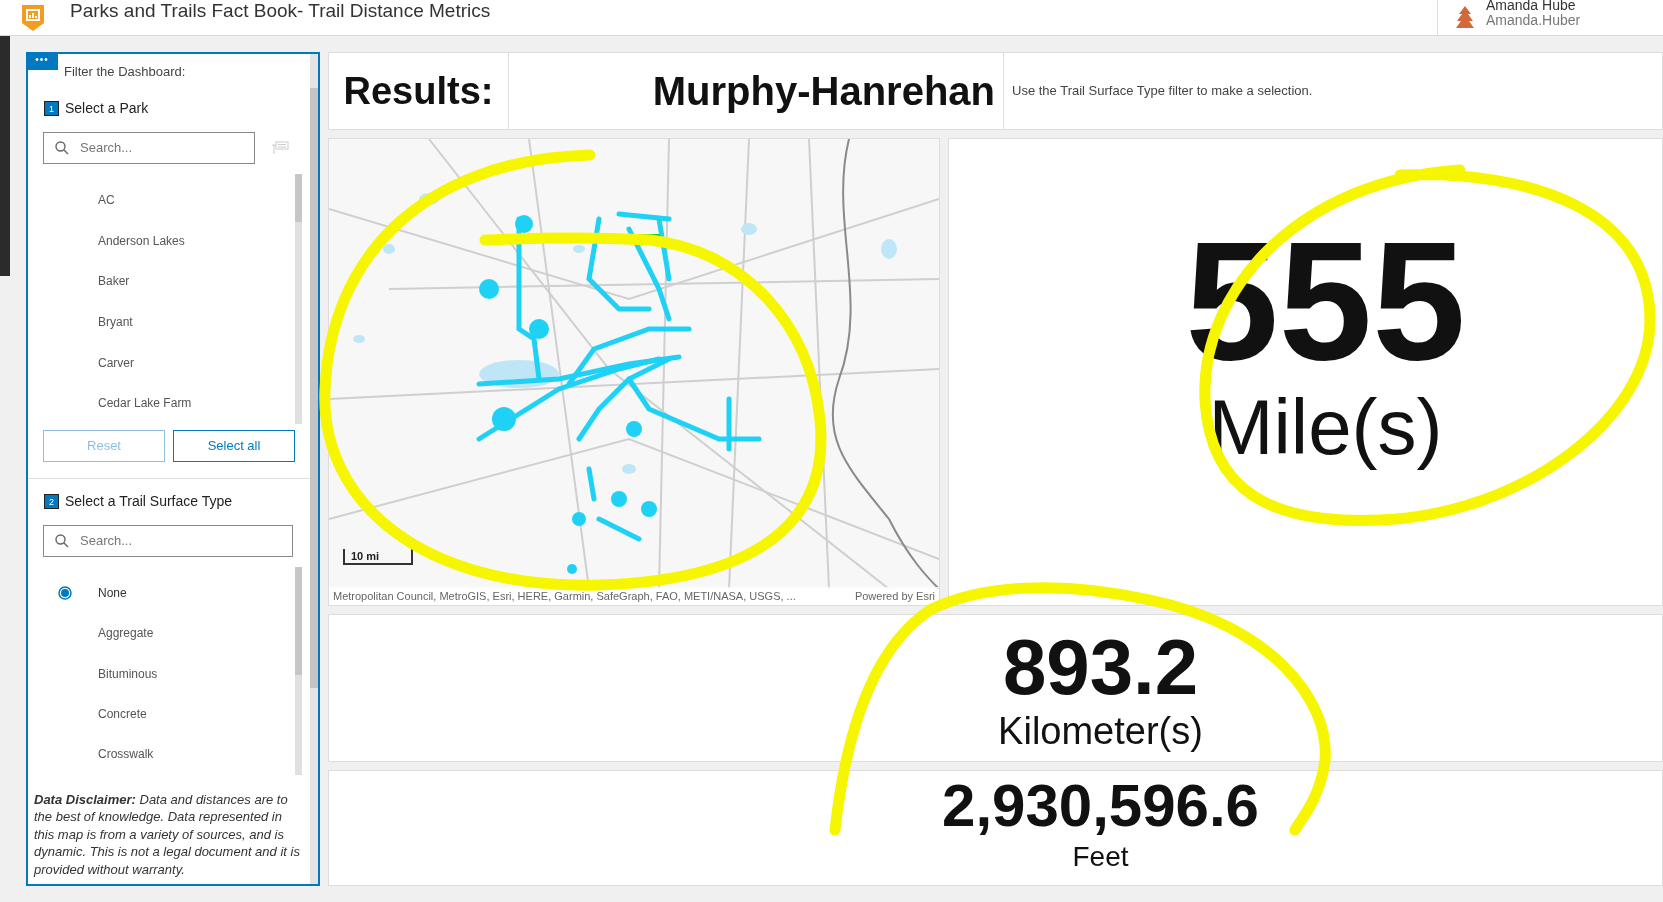 Image resolution: width=1663 pixels, height=902 pixels. I want to click on section-title: Select a Park, so click(107, 108).